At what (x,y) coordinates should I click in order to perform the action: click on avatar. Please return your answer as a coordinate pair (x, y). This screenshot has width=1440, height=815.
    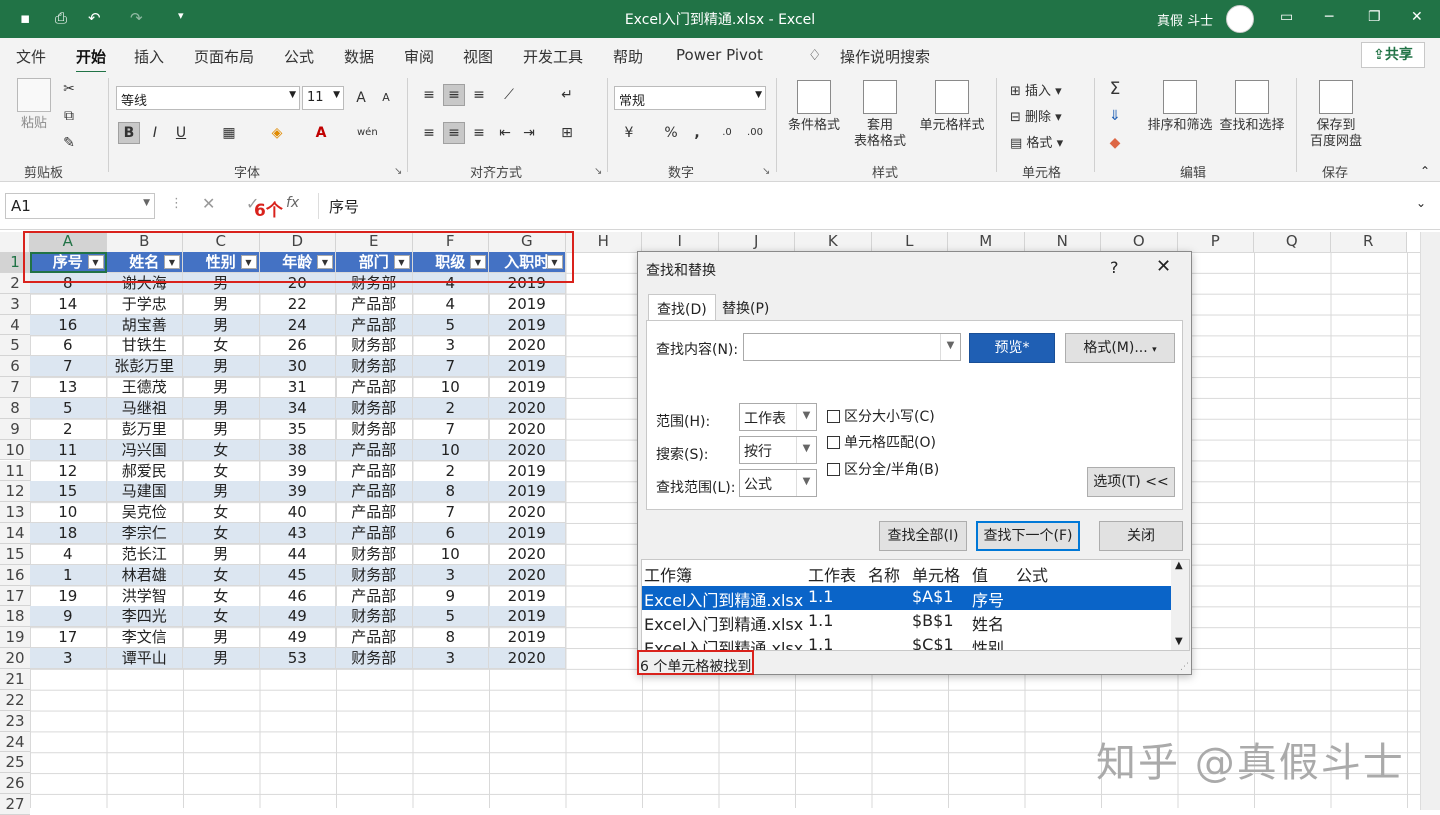
    Looking at the image, I should click on (1240, 19).